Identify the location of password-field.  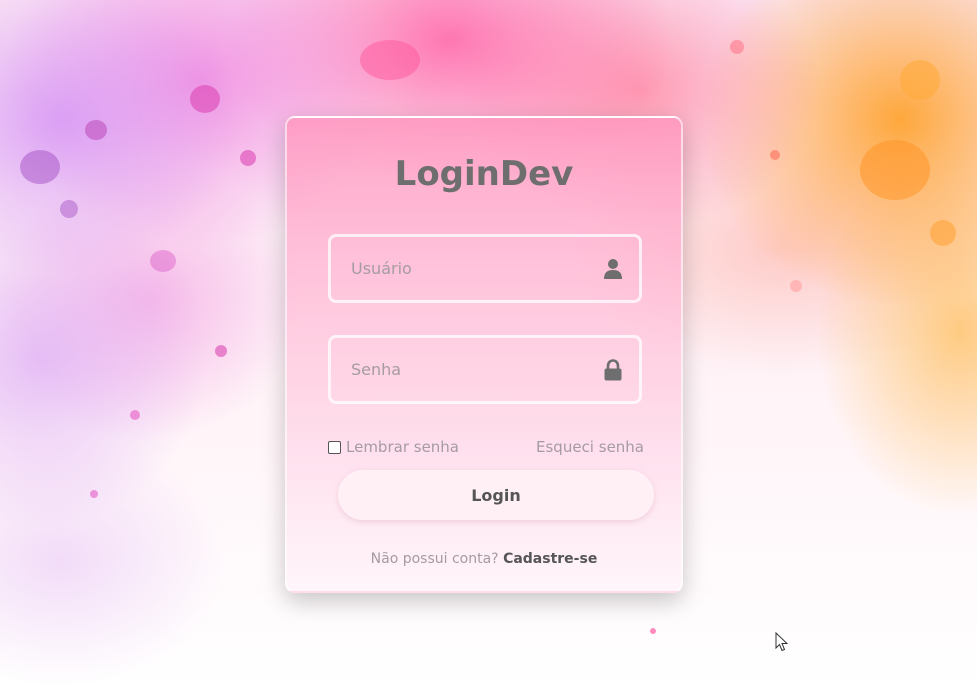
(485, 369).